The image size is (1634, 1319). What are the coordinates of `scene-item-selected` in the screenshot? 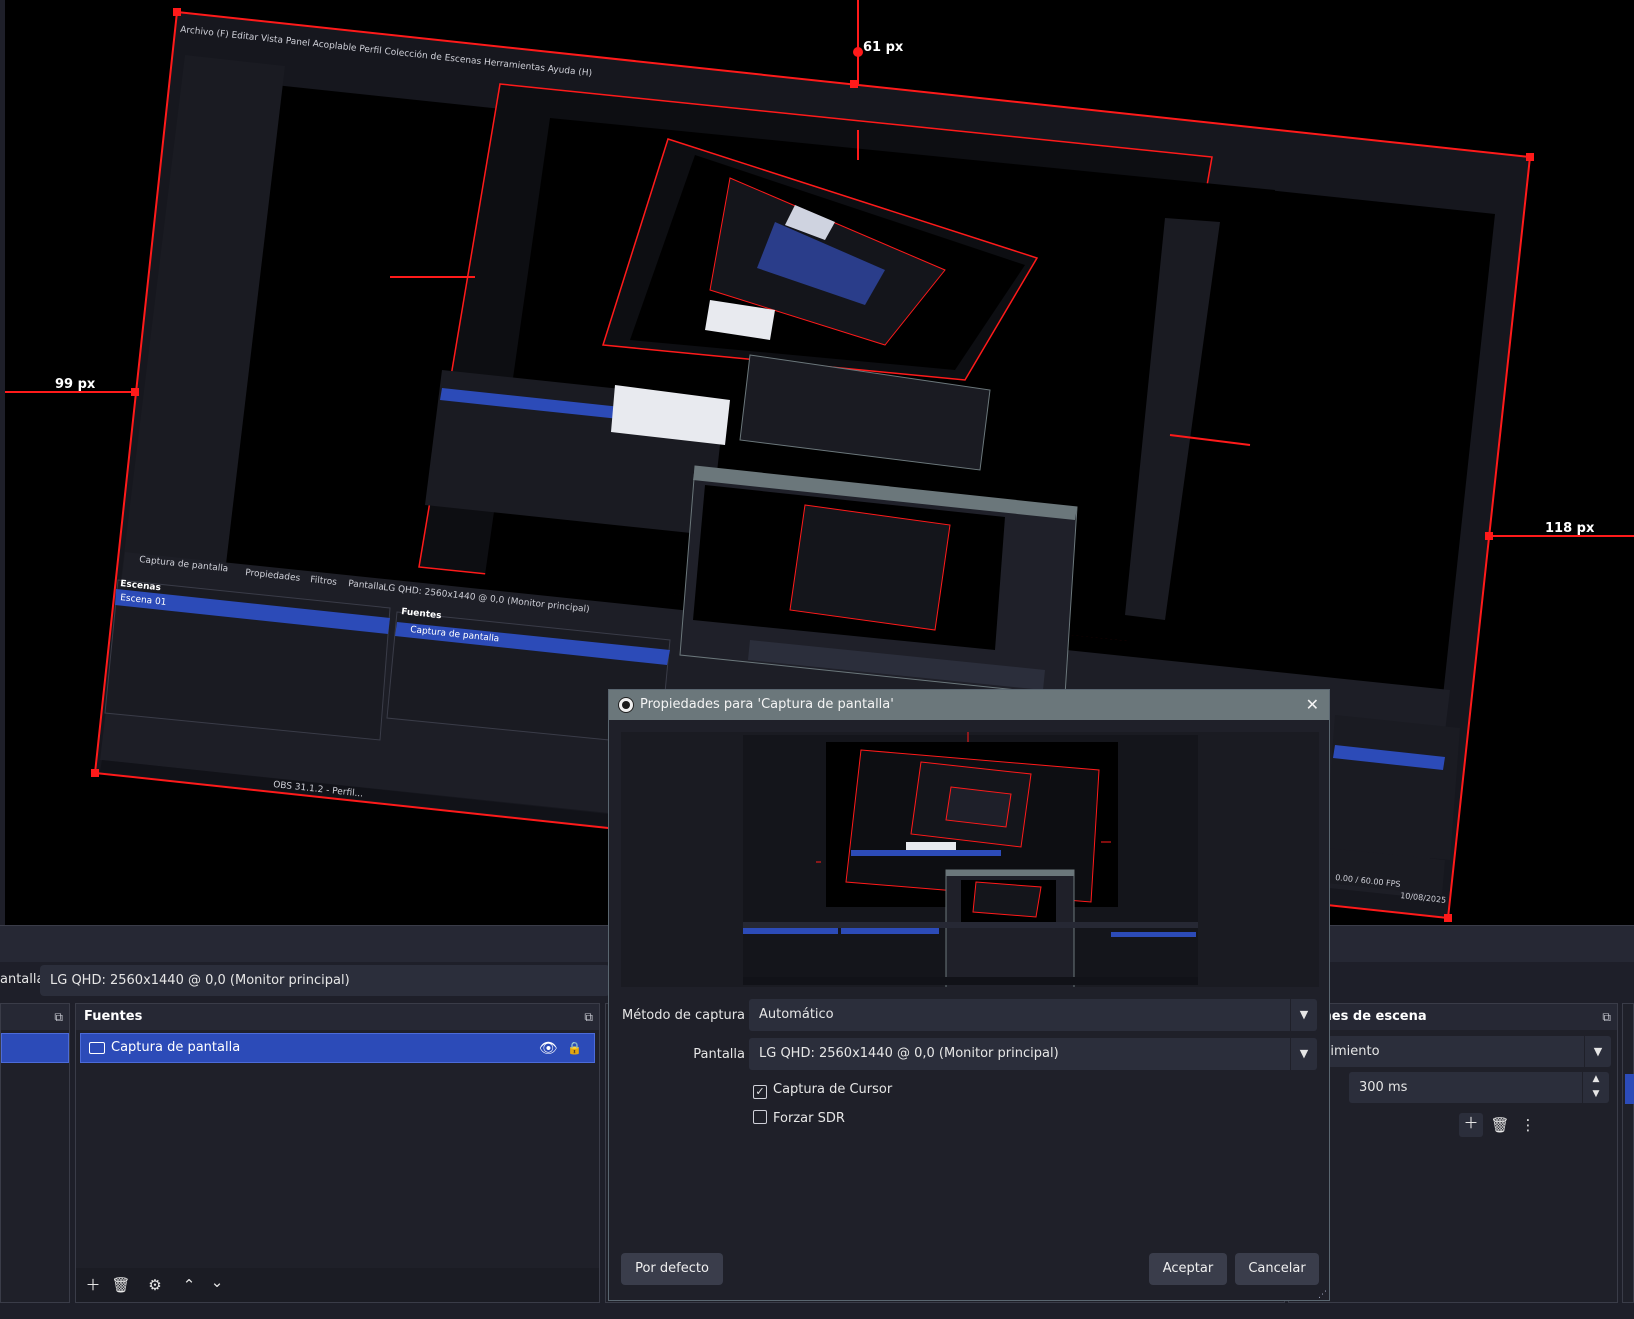 It's located at (35, 1048).